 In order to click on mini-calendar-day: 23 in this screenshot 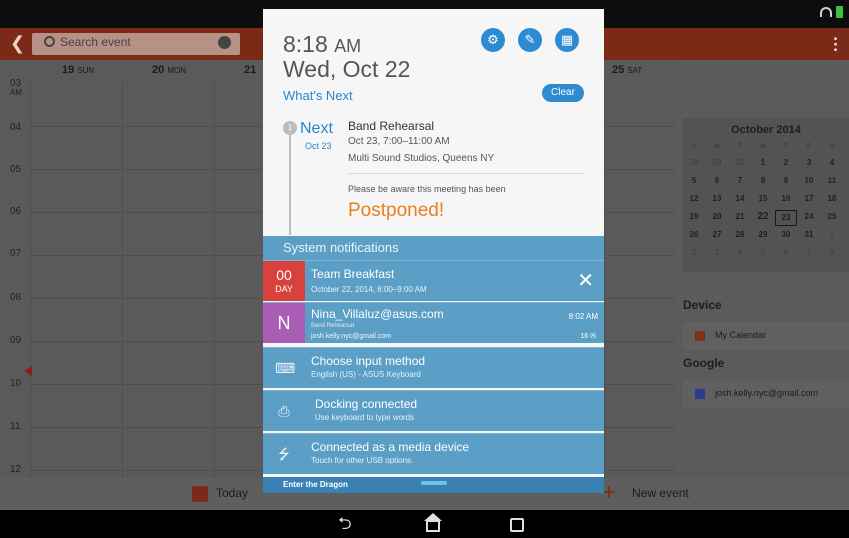, I will do `click(786, 218)`.